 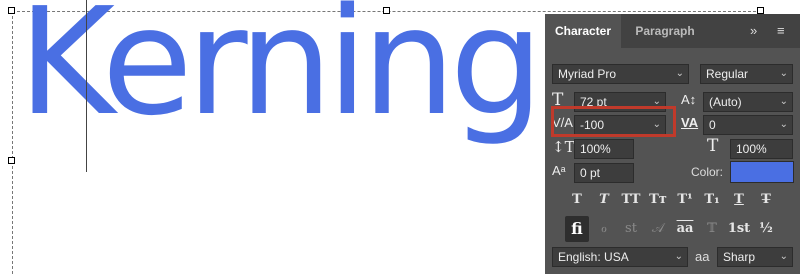 I want to click on antialias-icon: aa, so click(x=702, y=256).